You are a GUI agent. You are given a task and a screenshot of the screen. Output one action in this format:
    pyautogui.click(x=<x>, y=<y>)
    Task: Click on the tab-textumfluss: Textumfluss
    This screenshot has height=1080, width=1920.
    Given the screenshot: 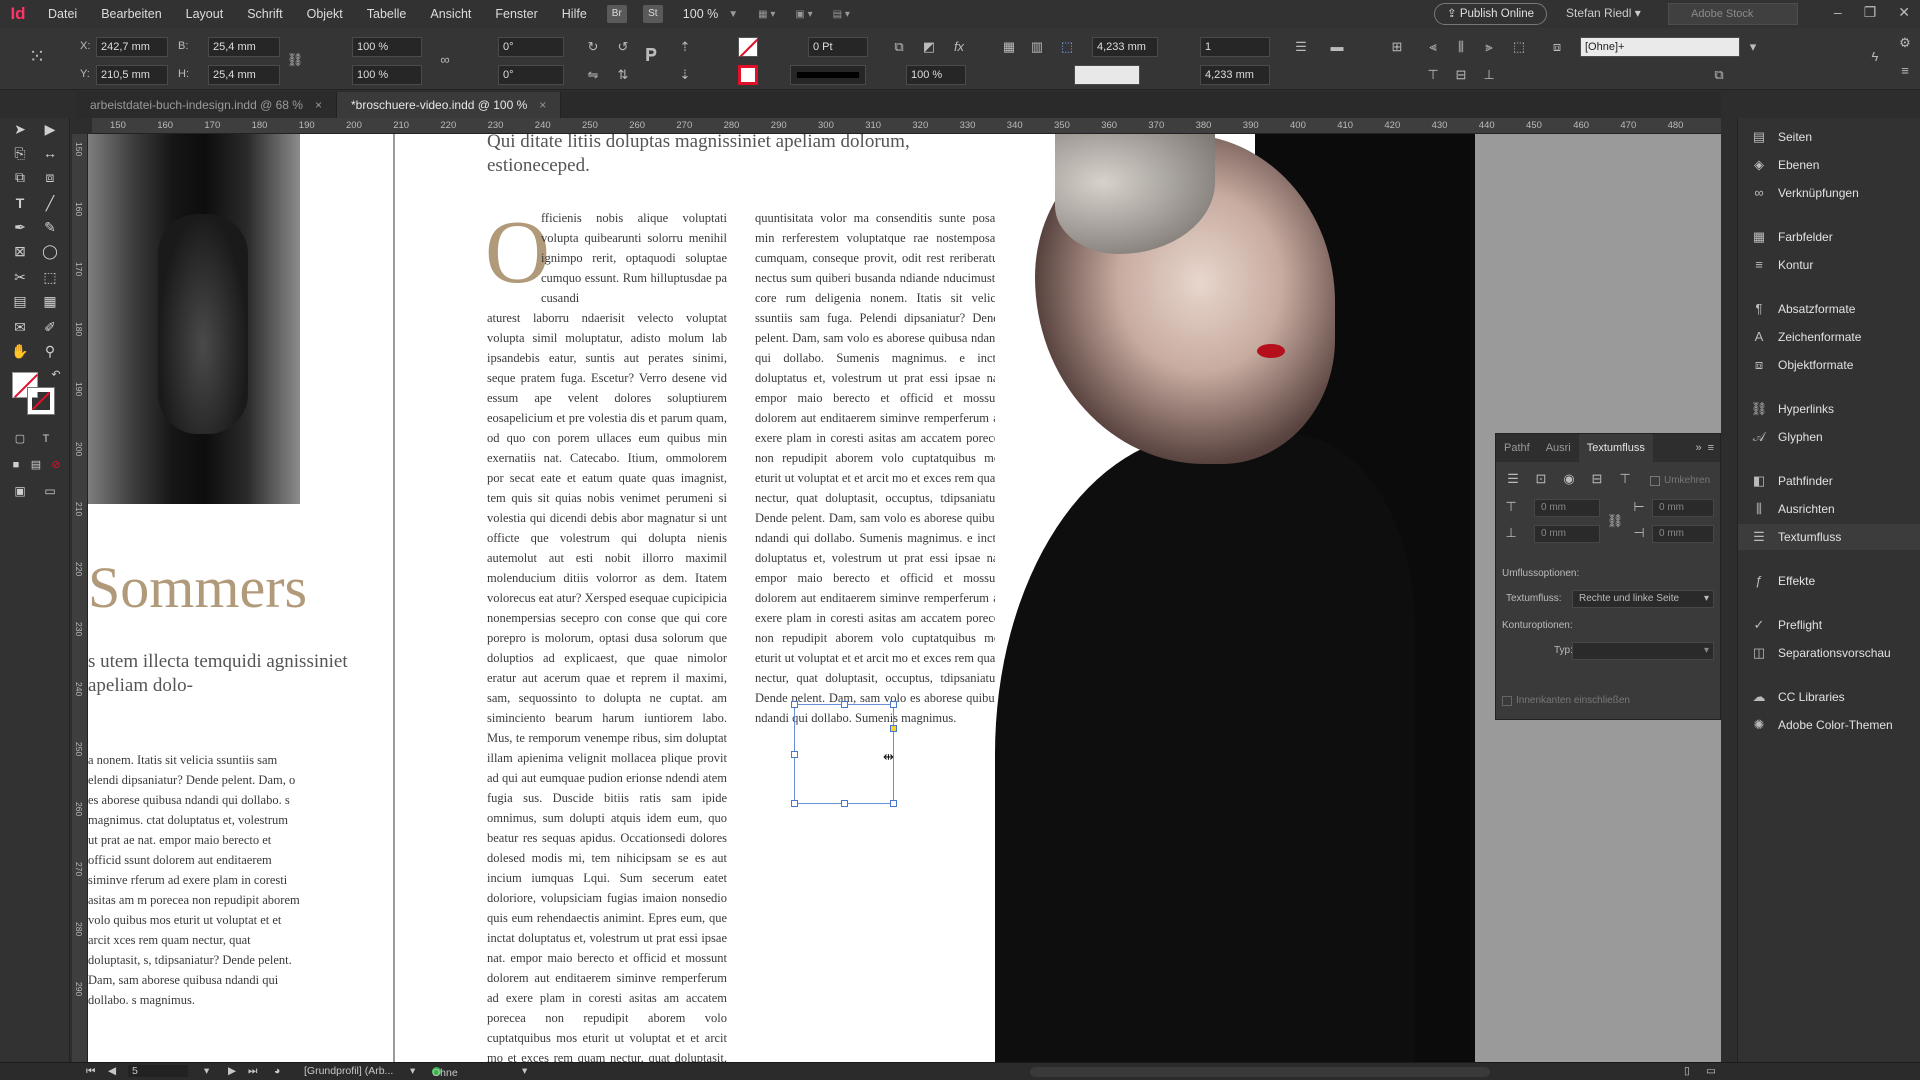 What is the action you would take?
    pyautogui.click(x=1615, y=448)
    